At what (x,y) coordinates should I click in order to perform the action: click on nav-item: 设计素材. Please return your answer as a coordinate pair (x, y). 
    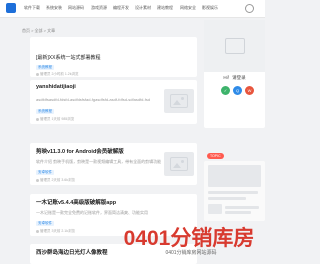
    Looking at the image, I should click on (143, 8).